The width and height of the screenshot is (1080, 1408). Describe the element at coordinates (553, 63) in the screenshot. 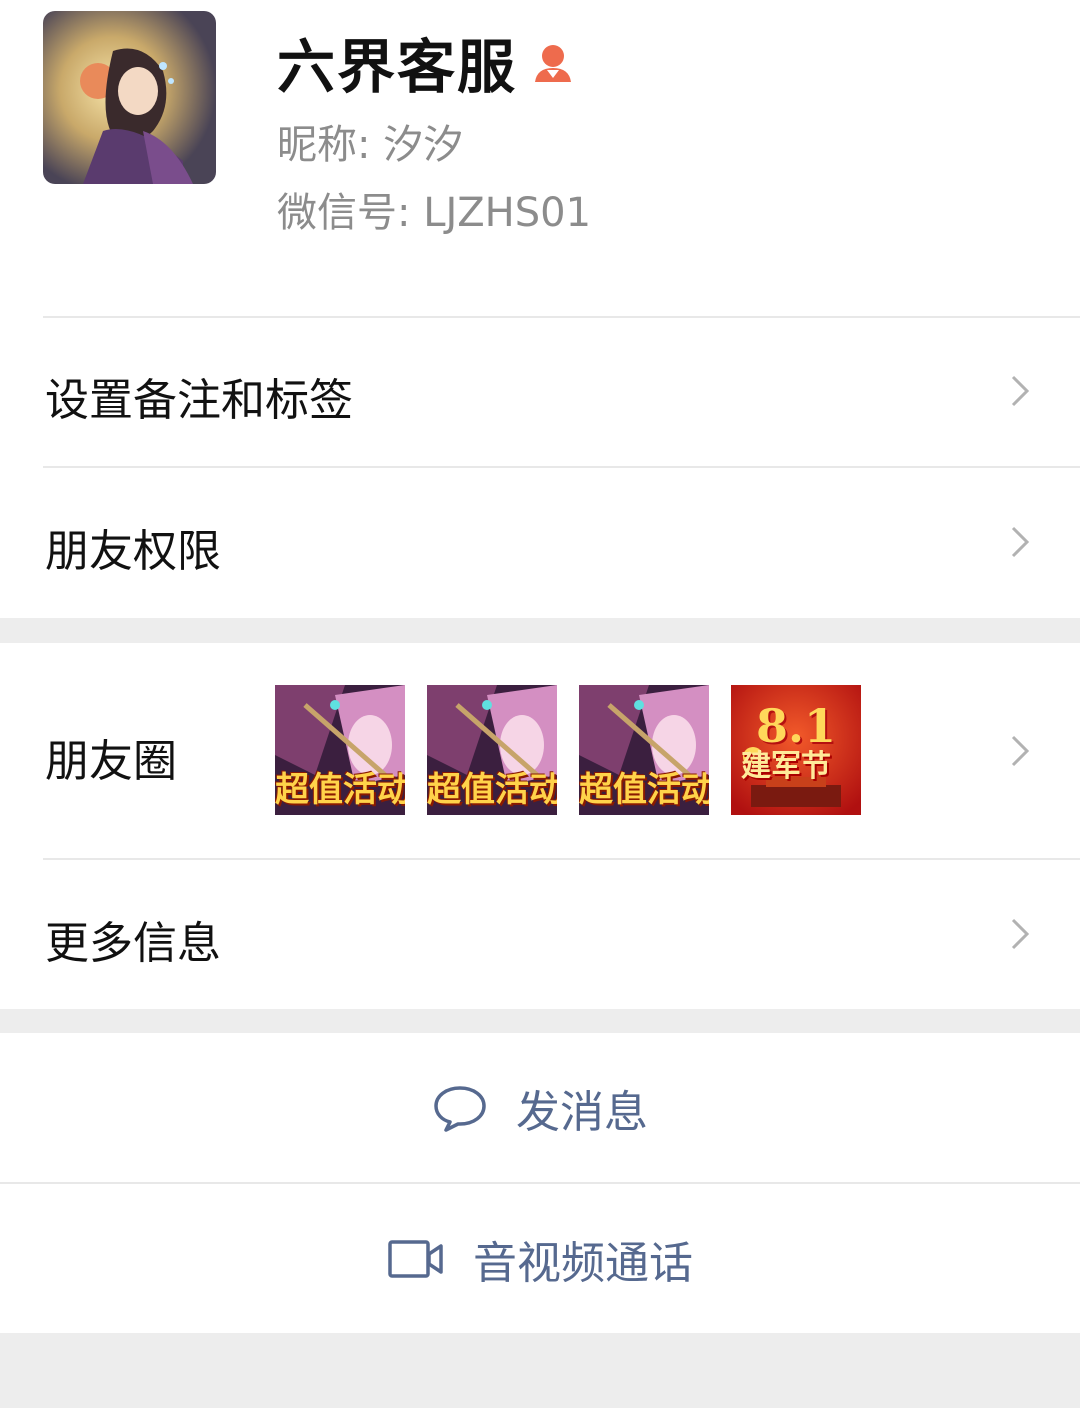

I see `female-person-icon` at that location.